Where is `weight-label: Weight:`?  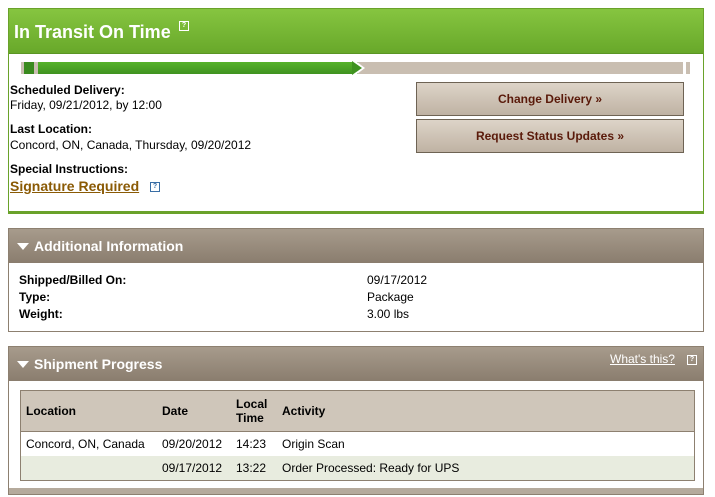
weight-label: Weight: is located at coordinates (41, 314).